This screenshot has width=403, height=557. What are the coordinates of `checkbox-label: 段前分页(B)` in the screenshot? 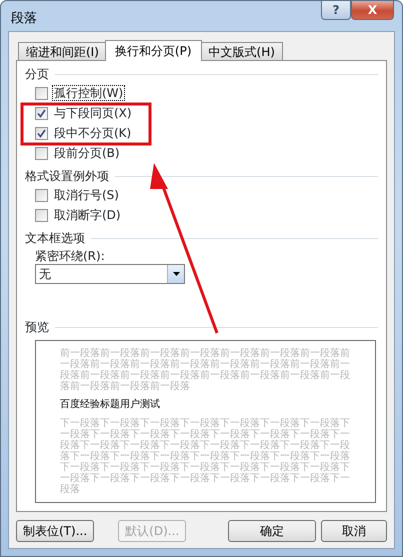 It's located at (87, 153).